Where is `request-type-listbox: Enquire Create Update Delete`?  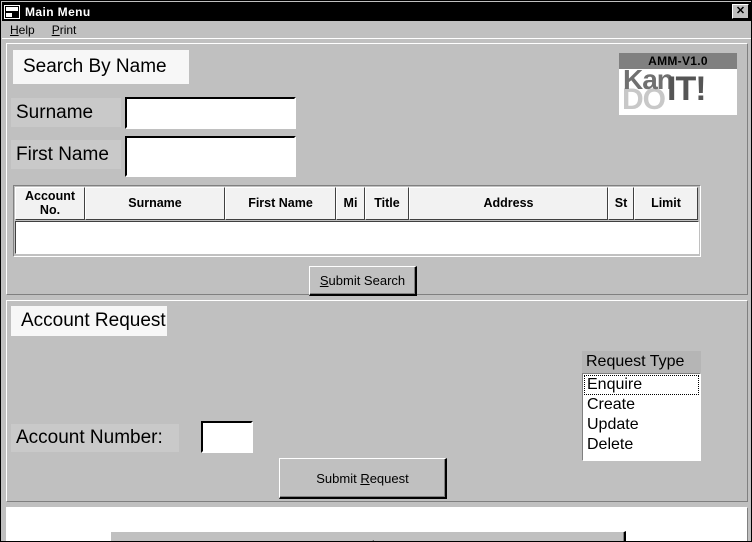 request-type-listbox: Enquire Create Update Delete is located at coordinates (641, 417).